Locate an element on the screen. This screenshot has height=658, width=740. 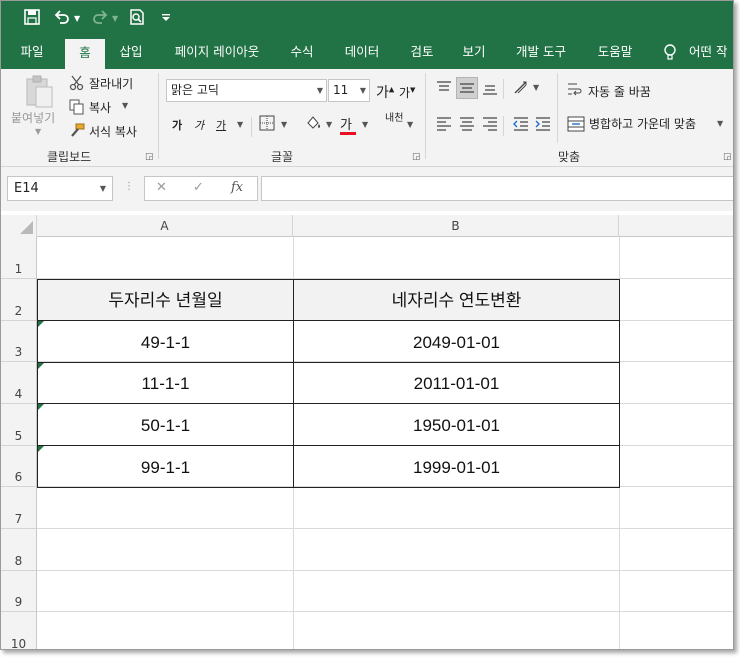
tell-me-search: 어떤 작 is located at coordinates (707, 53).